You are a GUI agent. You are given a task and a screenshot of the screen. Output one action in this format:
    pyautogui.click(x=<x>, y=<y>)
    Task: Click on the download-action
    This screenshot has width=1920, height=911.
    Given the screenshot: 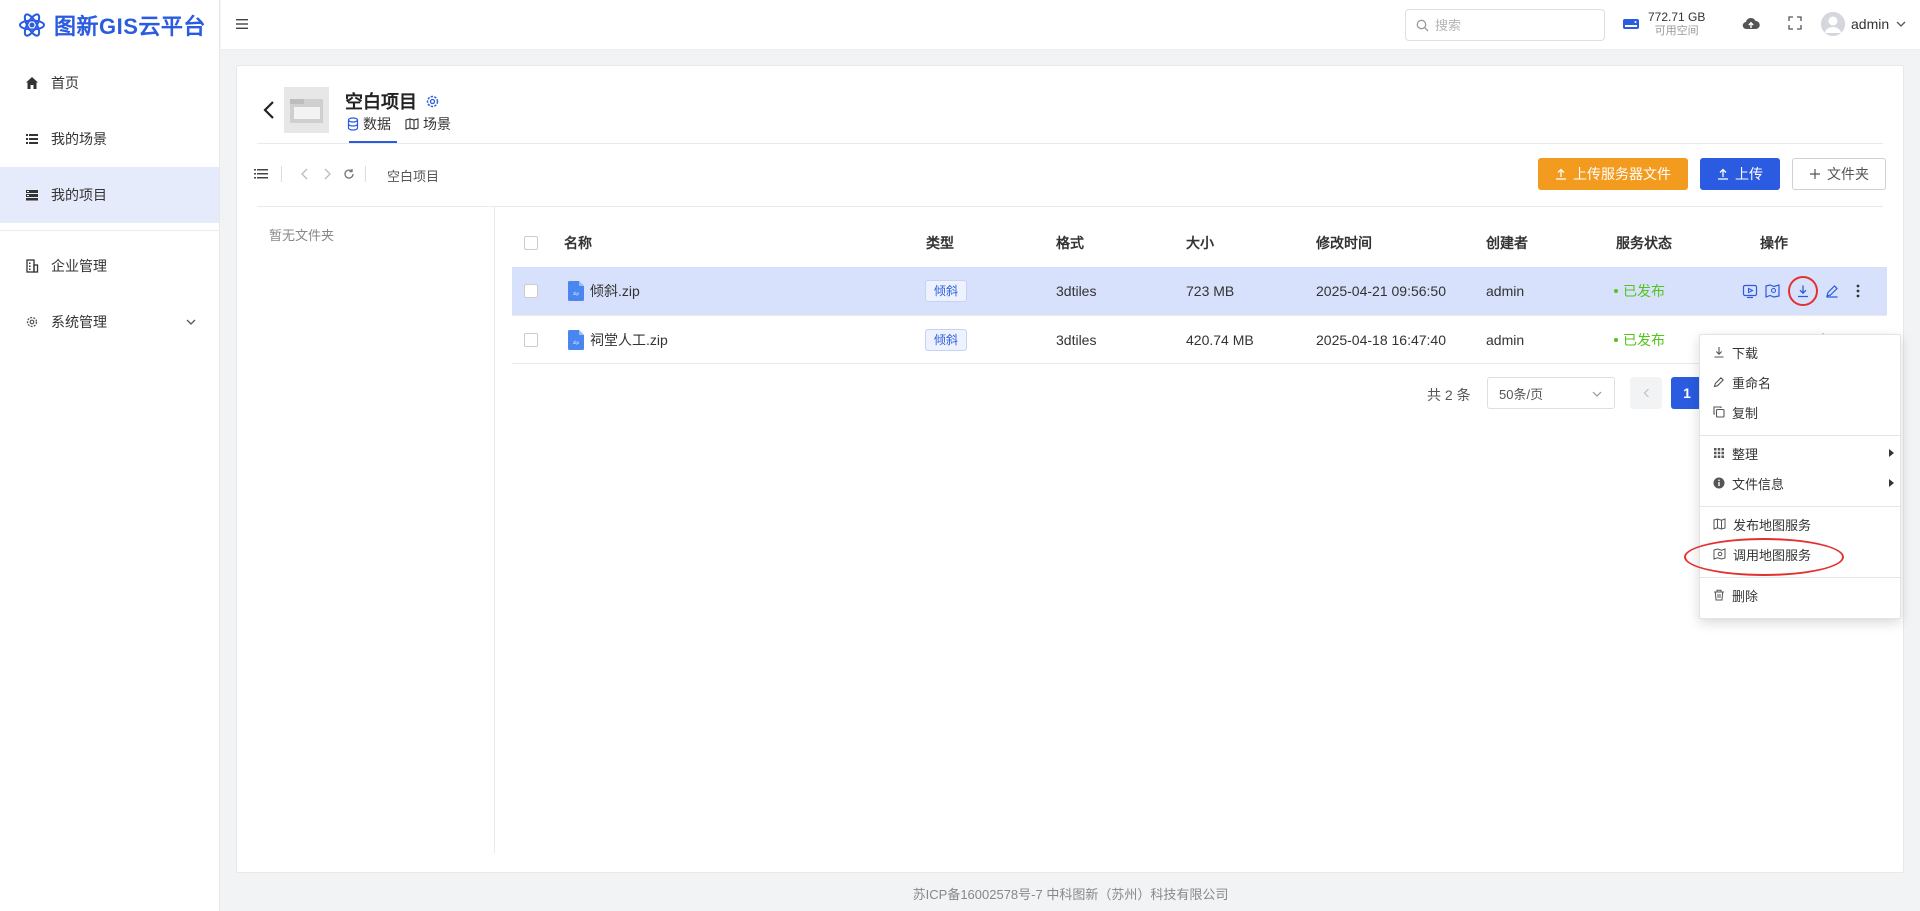 What is the action you would take?
    pyautogui.click(x=1803, y=291)
    